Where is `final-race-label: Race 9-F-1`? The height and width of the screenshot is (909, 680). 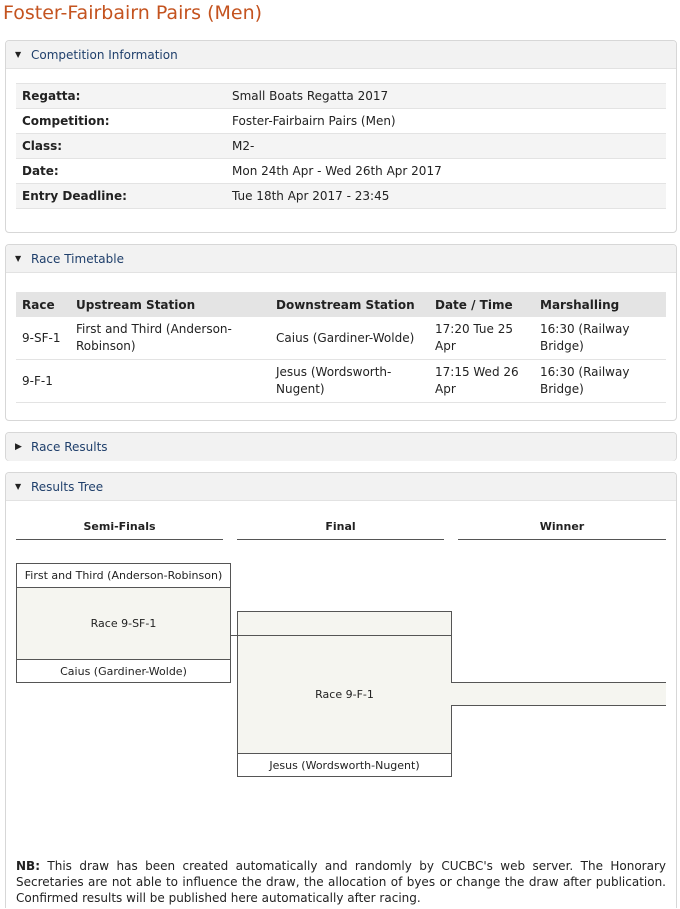
final-race-label: Race 9-F-1 is located at coordinates (344, 694).